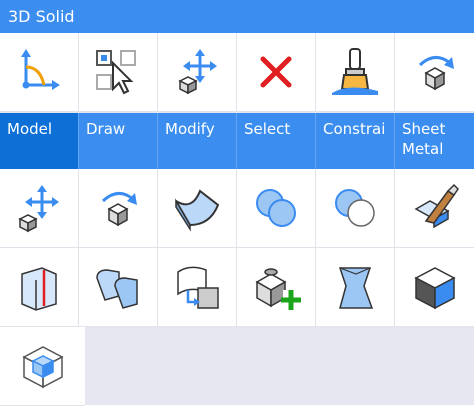 This screenshot has width=474, height=406. What do you see at coordinates (118, 141) in the screenshot?
I see `tab-draw: Draw` at bounding box center [118, 141].